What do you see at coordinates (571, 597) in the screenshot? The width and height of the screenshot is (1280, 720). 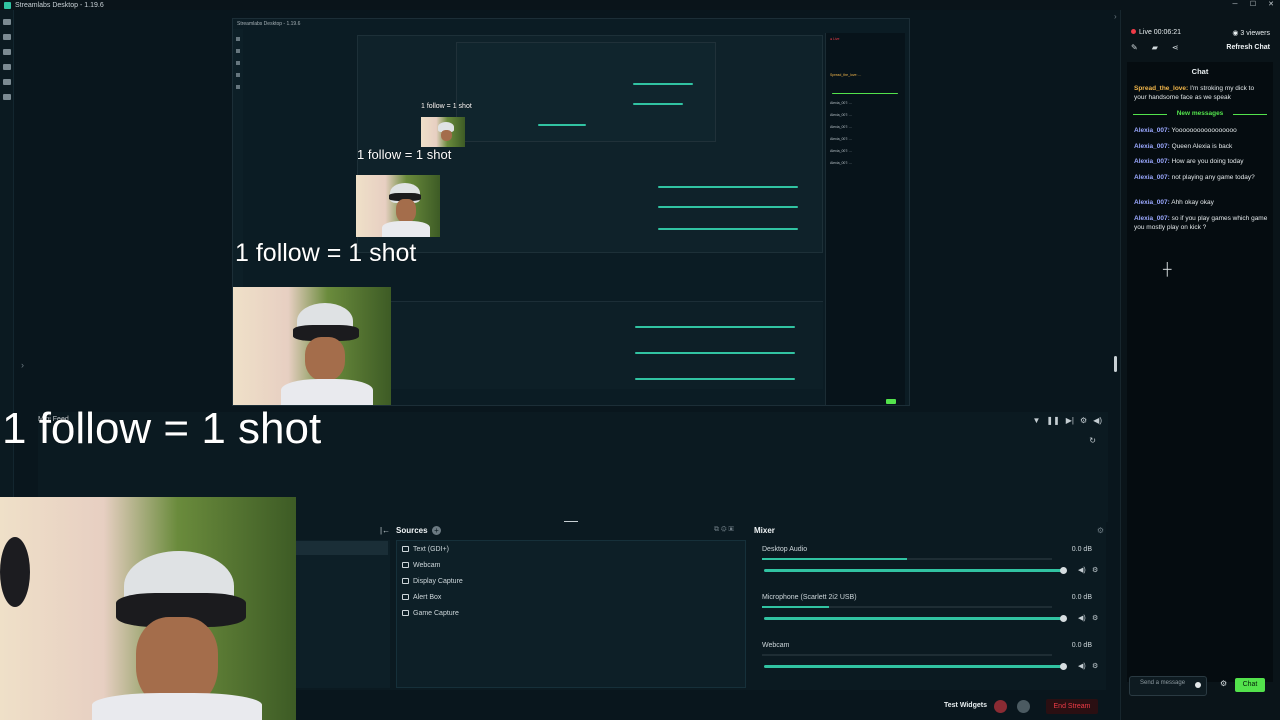 I see `source-item-alert-box: Alert Box` at bounding box center [571, 597].